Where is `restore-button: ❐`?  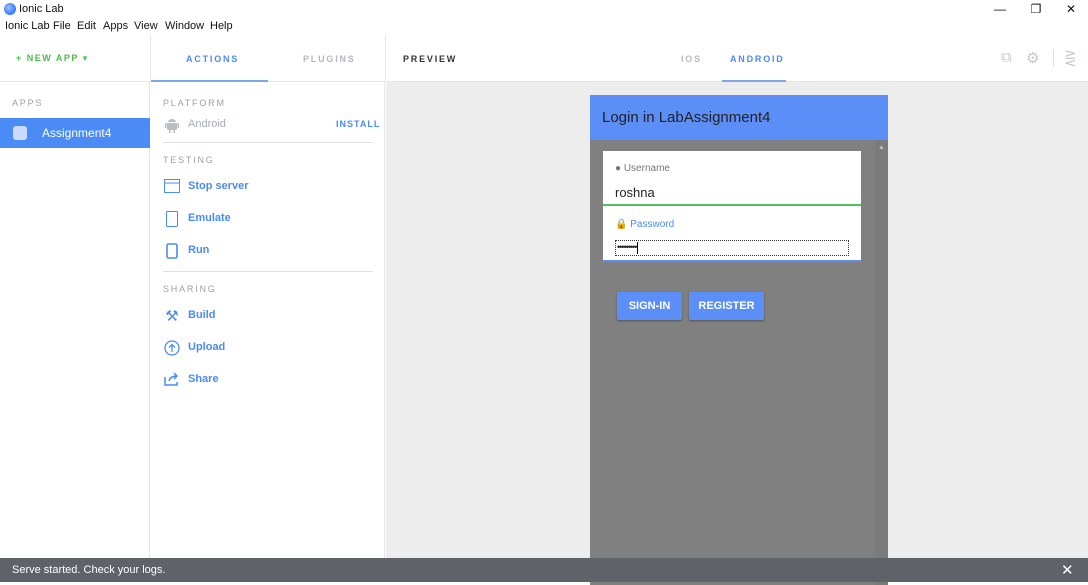
restore-button: ❐ is located at coordinates (1036, 9).